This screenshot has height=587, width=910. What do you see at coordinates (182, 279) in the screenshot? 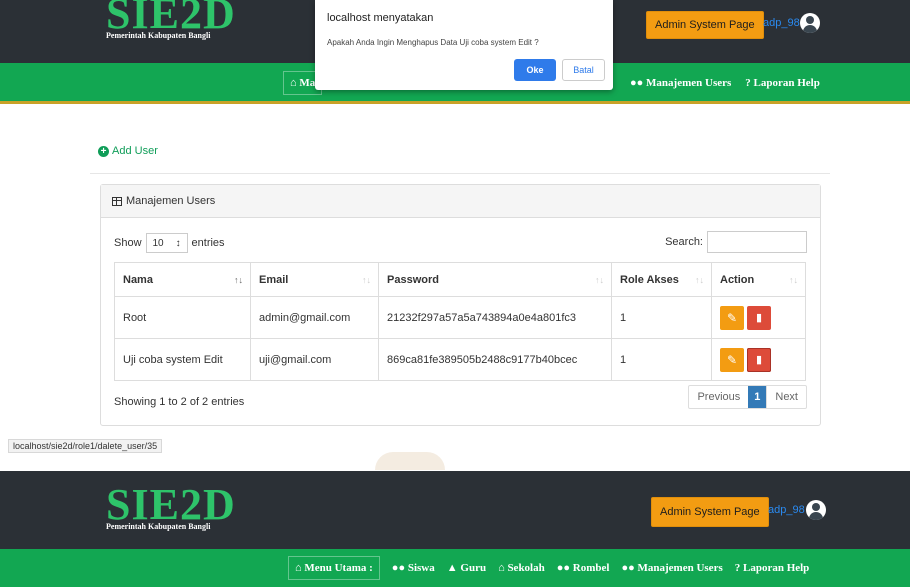
I see `col-header-nama: Nama ↑↓` at bounding box center [182, 279].